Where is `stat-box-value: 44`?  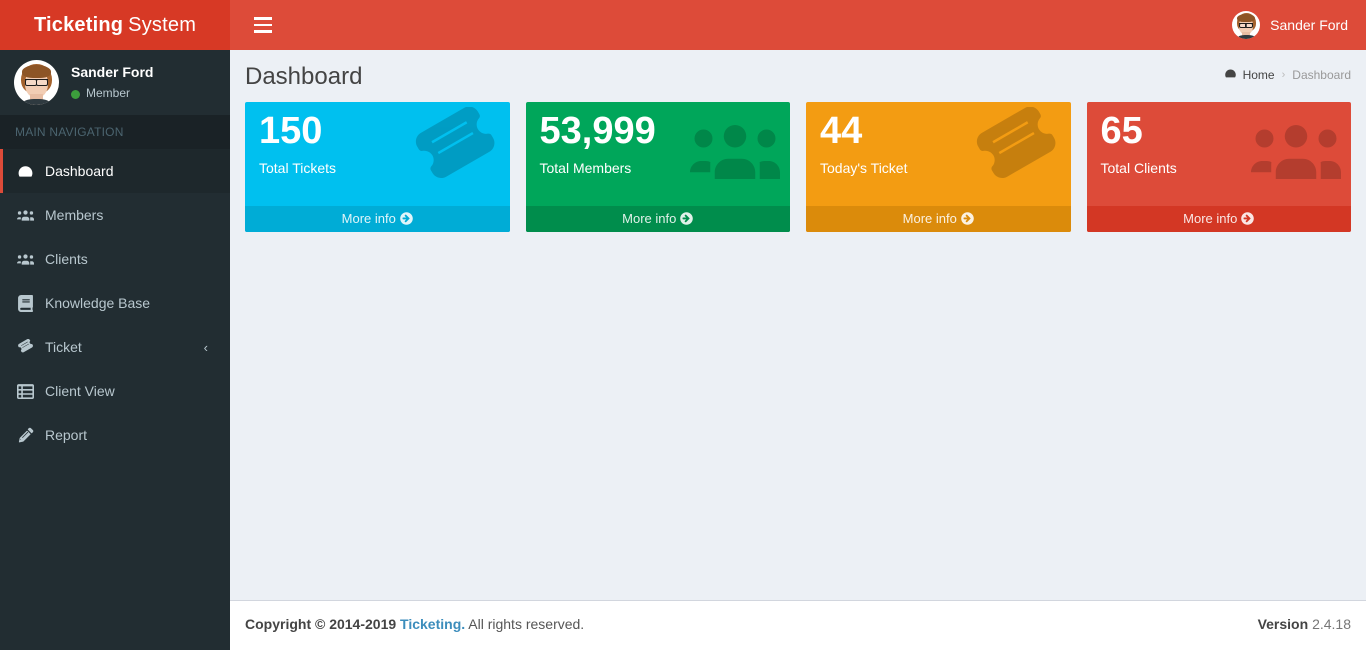 stat-box-value: 44 is located at coordinates (841, 131).